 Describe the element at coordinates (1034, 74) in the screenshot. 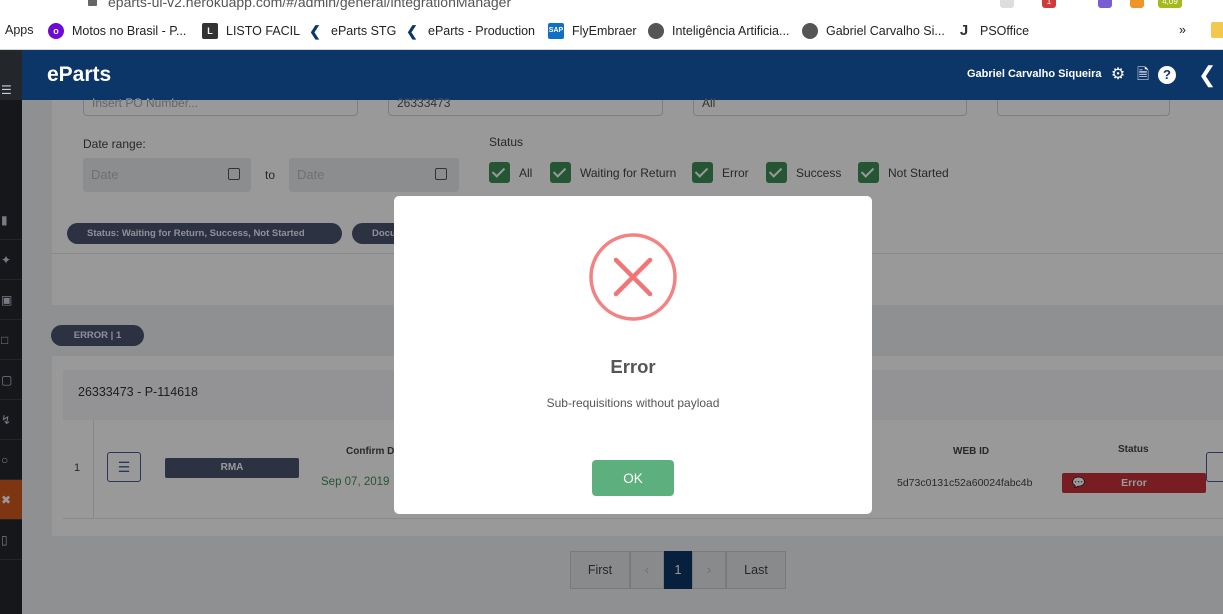

I see `user-name: Gabriel Carvalho Siqueira` at that location.